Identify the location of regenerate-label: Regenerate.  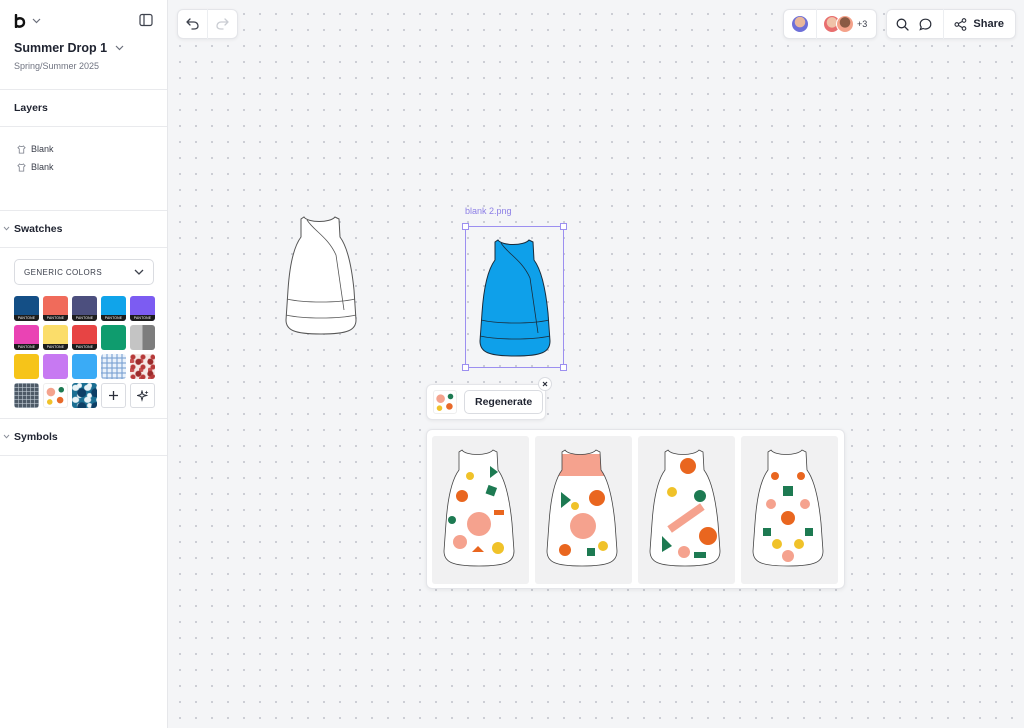
(504, 402).